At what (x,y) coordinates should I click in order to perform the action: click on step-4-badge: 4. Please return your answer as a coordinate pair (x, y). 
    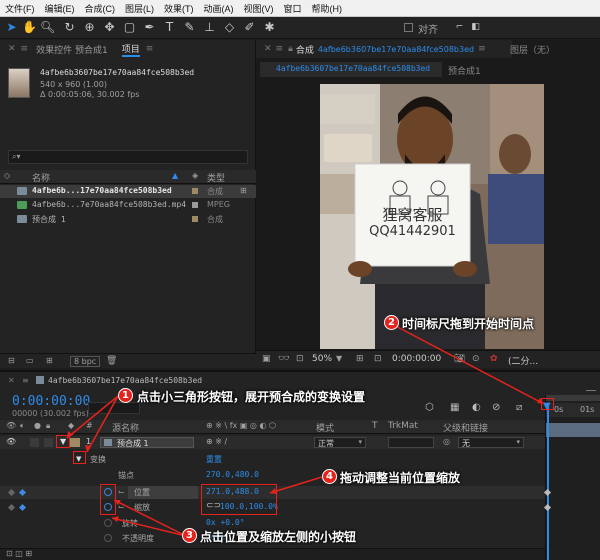
    Looking at the image, I should click on (329, 476).